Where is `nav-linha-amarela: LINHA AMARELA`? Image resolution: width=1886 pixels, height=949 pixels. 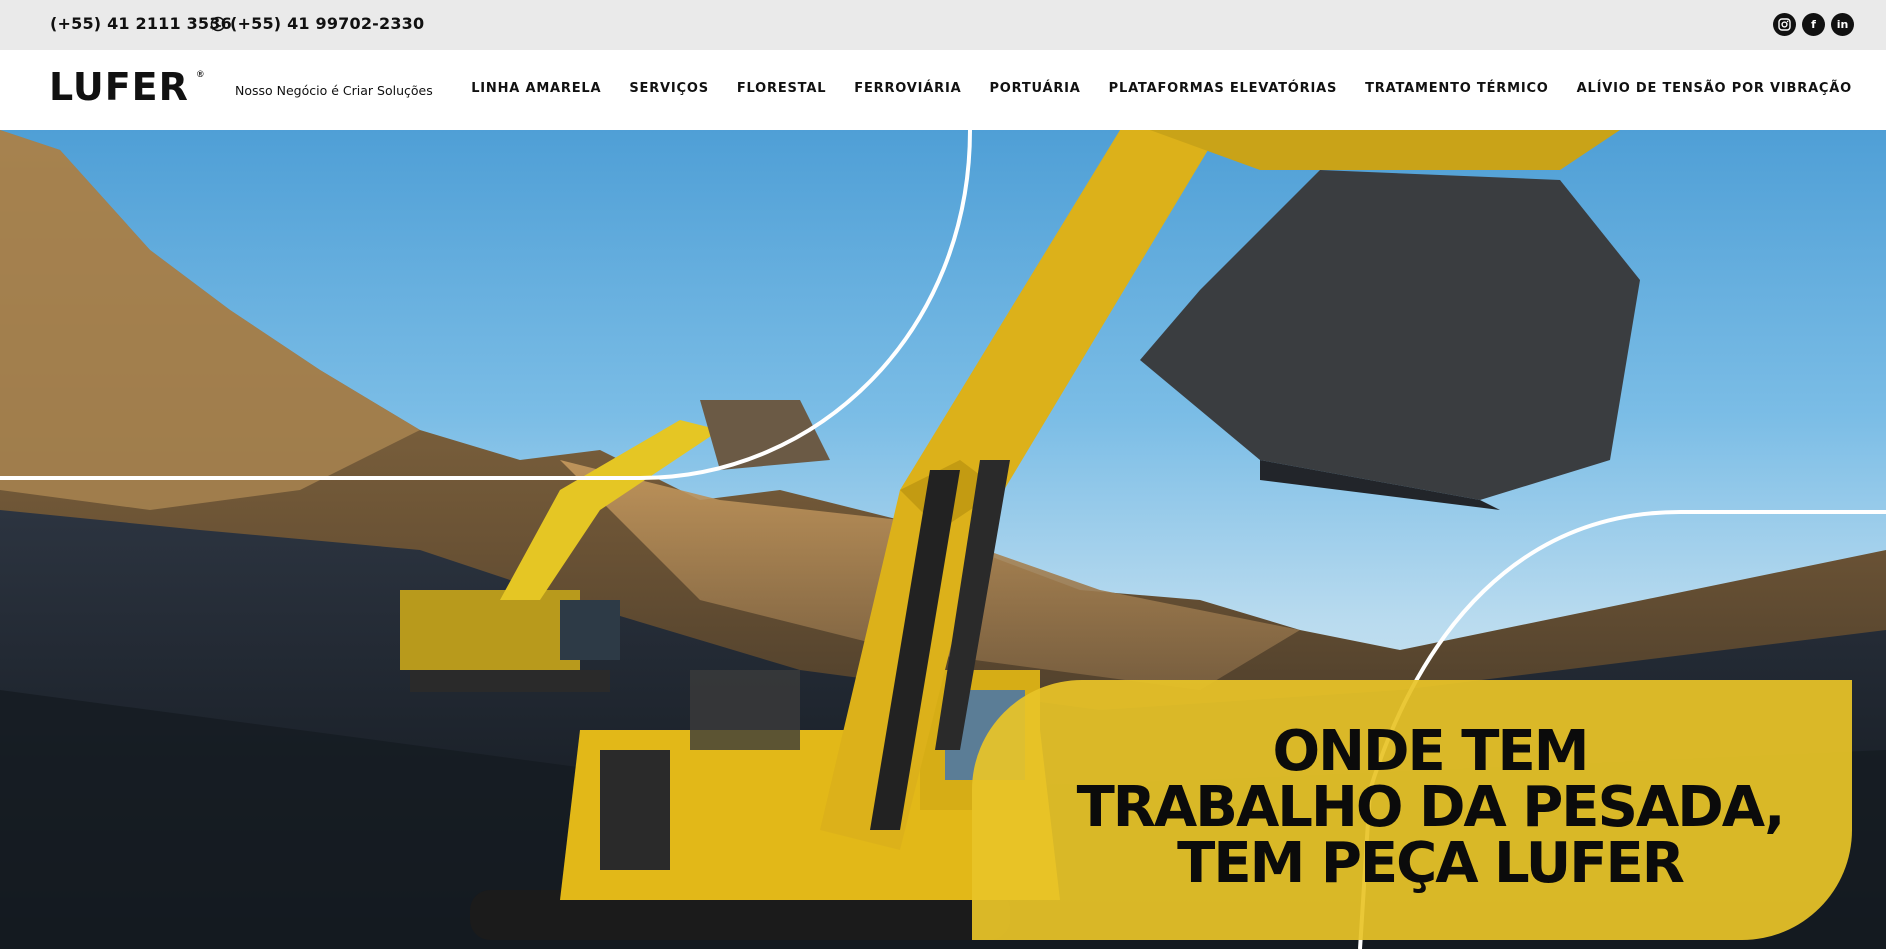
nav-linha-amarela: LINHA AMARELA is located at coordinates (536, 88).